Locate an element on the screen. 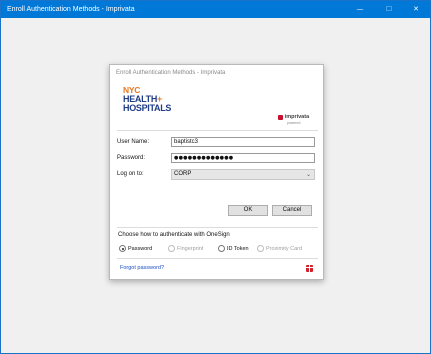 This screenshot has width=431, height=354. header-divider is located at coordinates (217, 130).